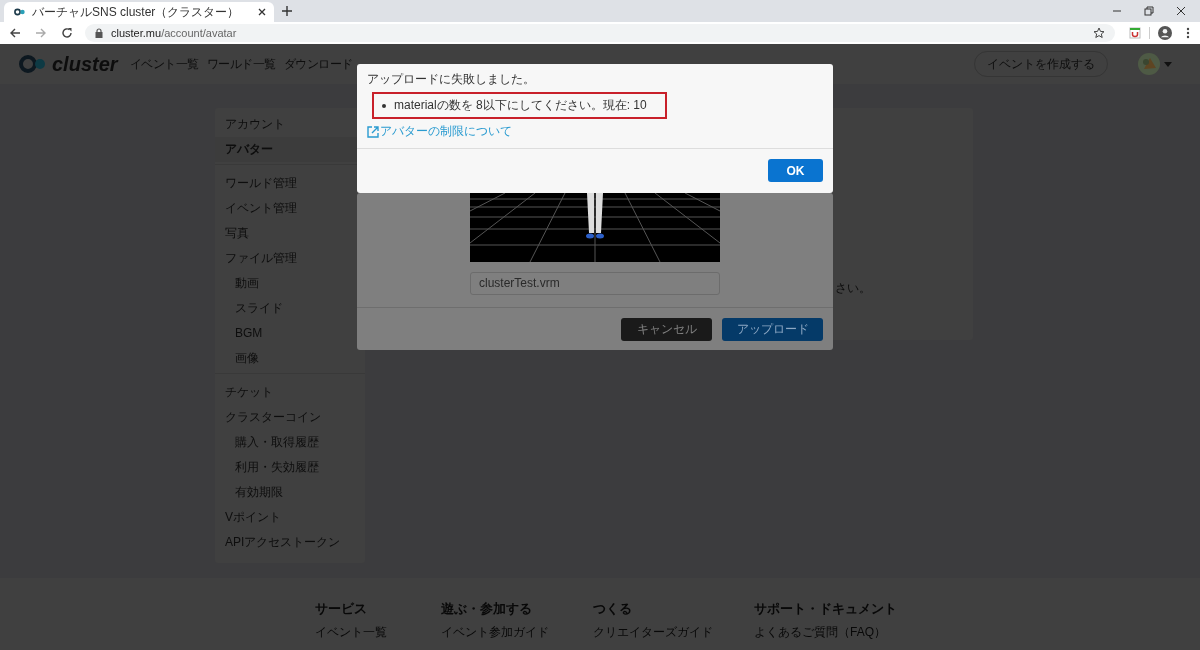  Describe the element at coordinates (772, 329) in the screenshot. I see `upload-button: アップロード` at that location.